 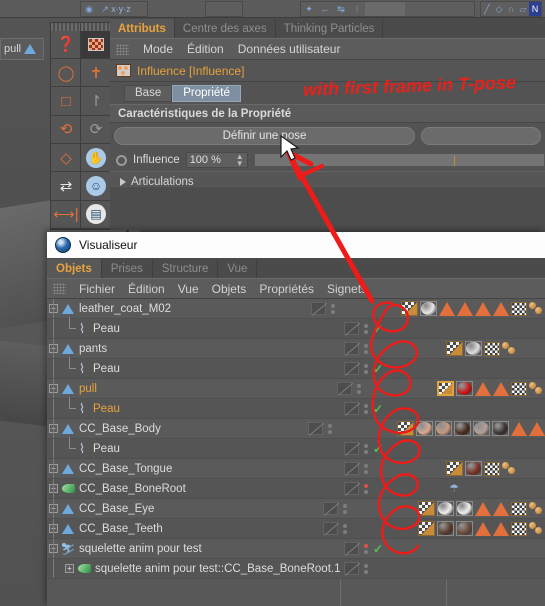 I want to click on tree-row: −leather_coat_M02, so click(x=296, y=309).